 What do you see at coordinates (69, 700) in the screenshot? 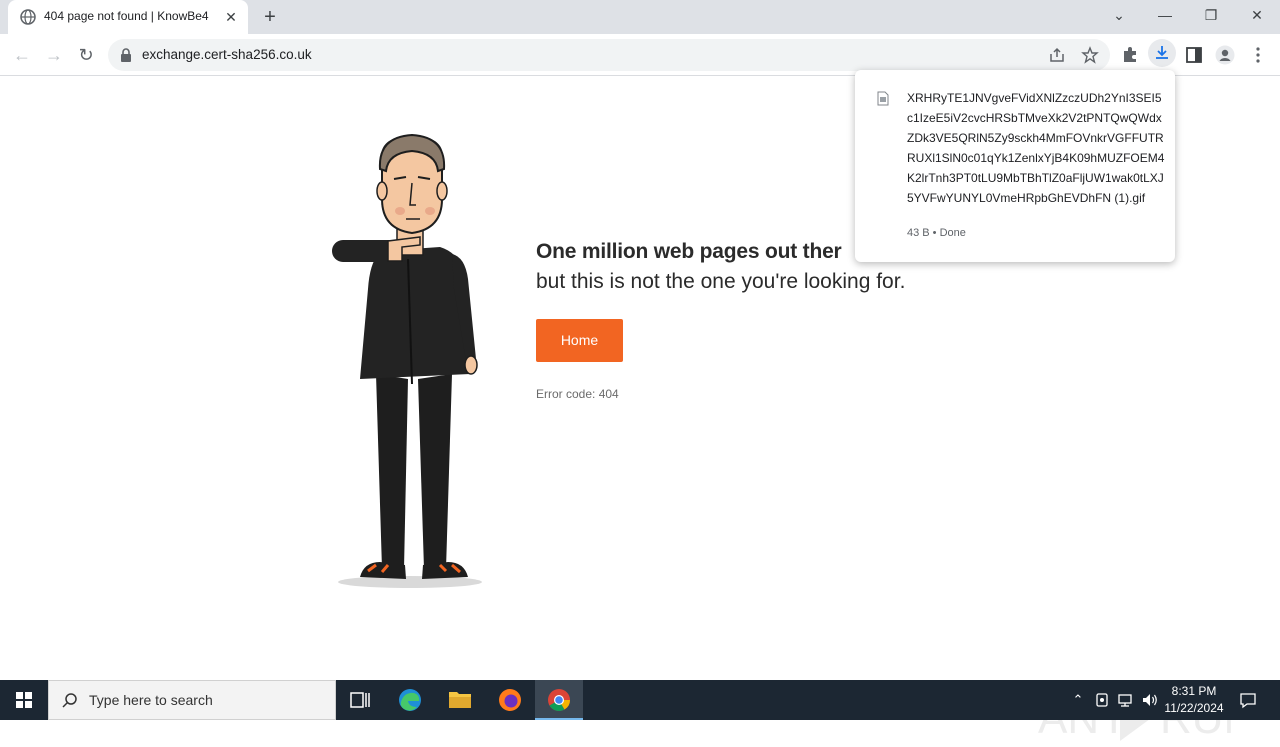
I see `search-icon` at bounding box center [69, 700].